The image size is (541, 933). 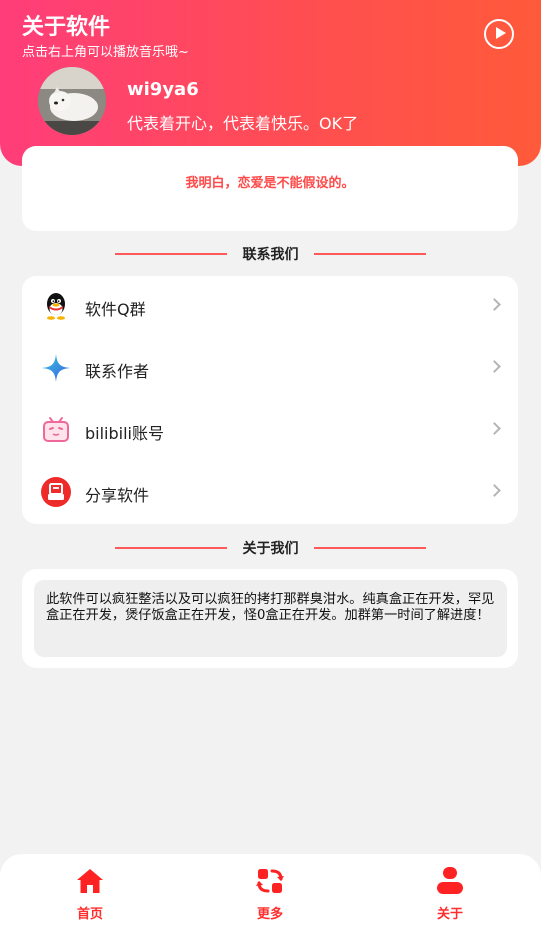 I want to click on list-item-bilibili: bilibili账号, so click(x=270, y=431).